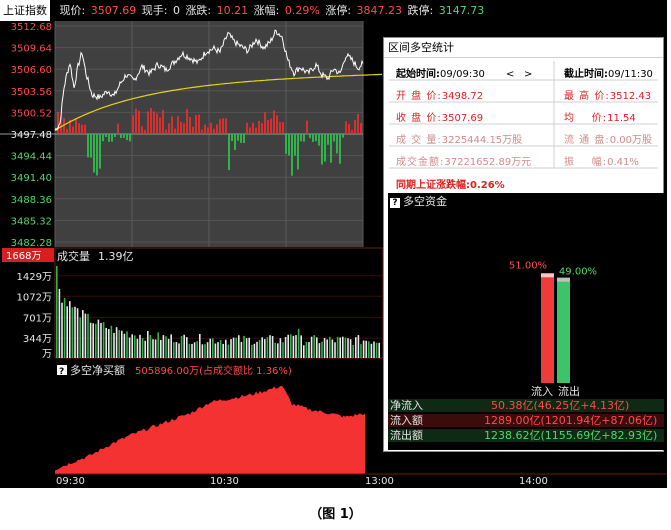 Image resolution: width=671 pixels, height=530 pixels. What do you see at coordinates (482, 140) in the screenshot?
I see `volume-value: 3225444.15万股` at bounding box center [482, 140].